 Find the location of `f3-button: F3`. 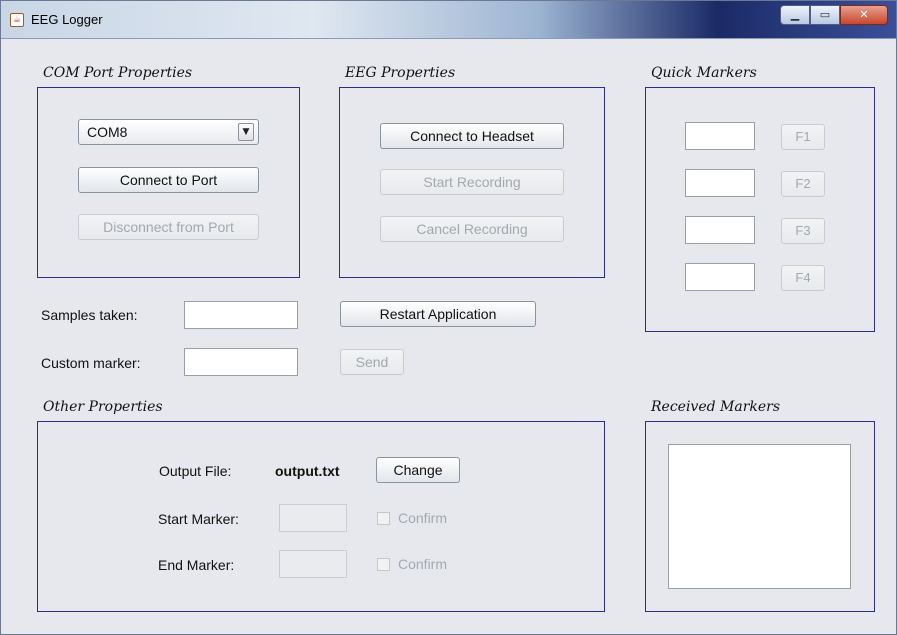

f3-button: F3 is located at coordinates (803, 231).